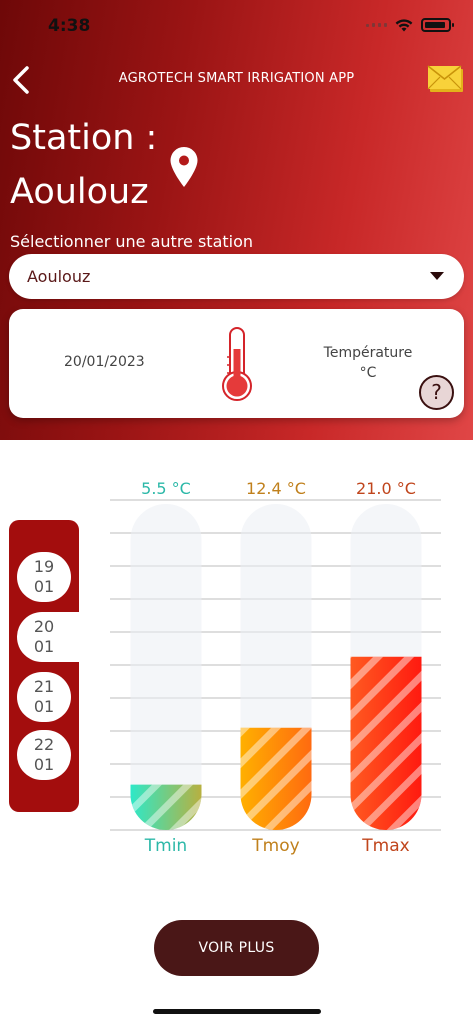  I want to click on station-label: Station :, so click(84, 138).